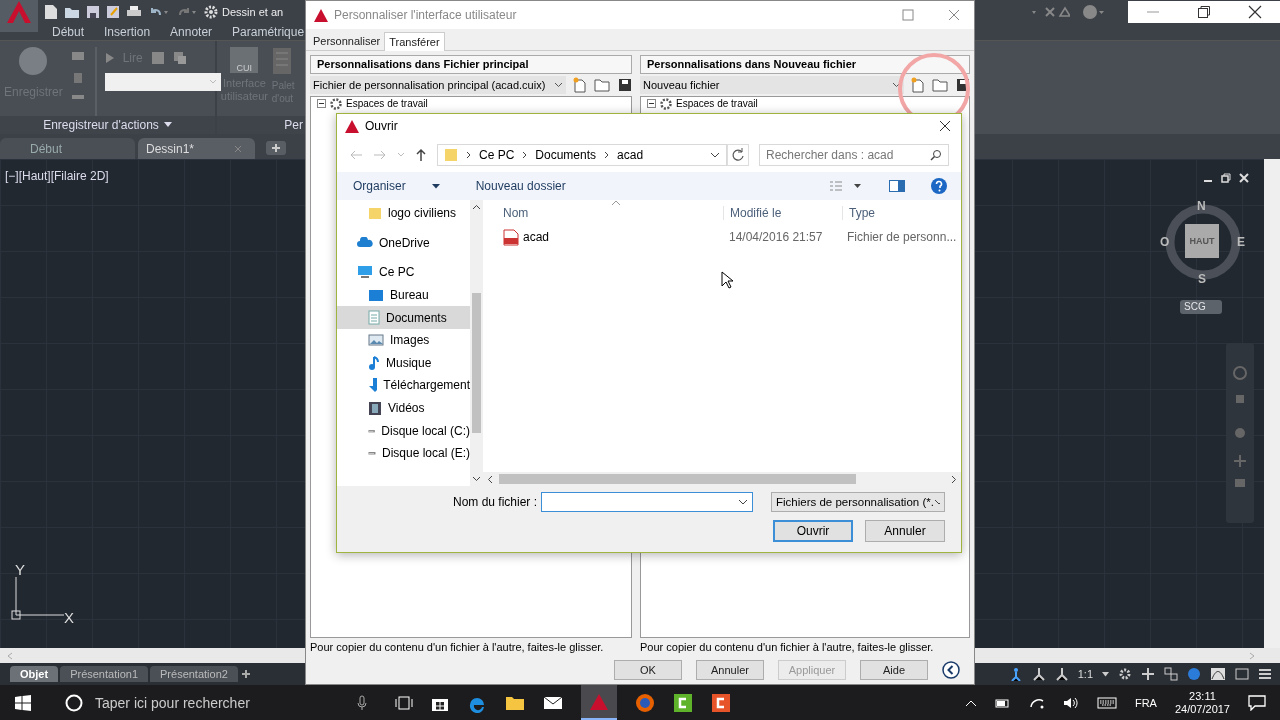 Image resolution: width=1280 pixels, height=720 pixels. I want to click on file-name: acad, so click(536, 237).